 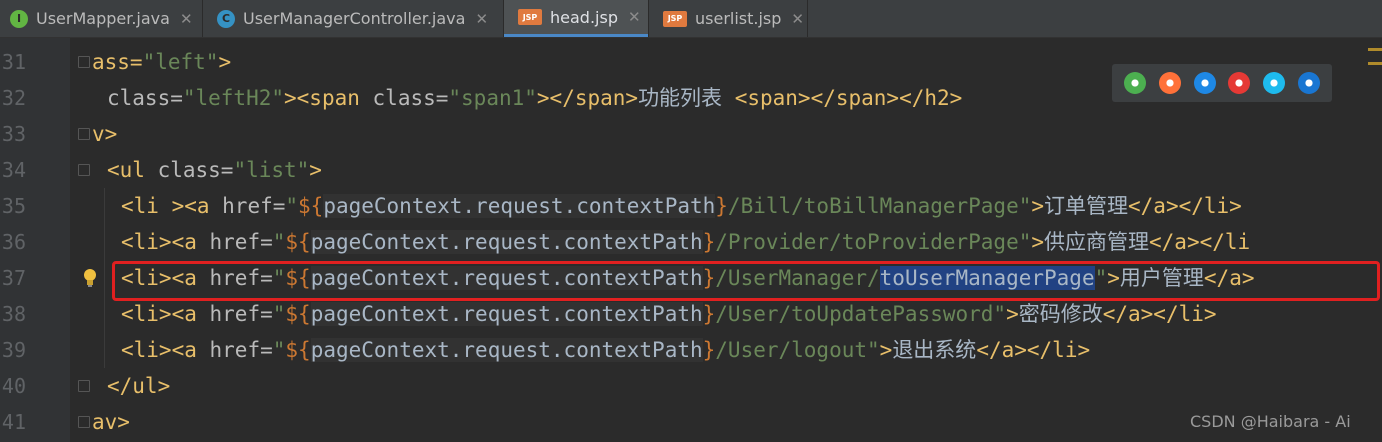 I want to click on code-token: 退出系统, so click(x=934, y=350).